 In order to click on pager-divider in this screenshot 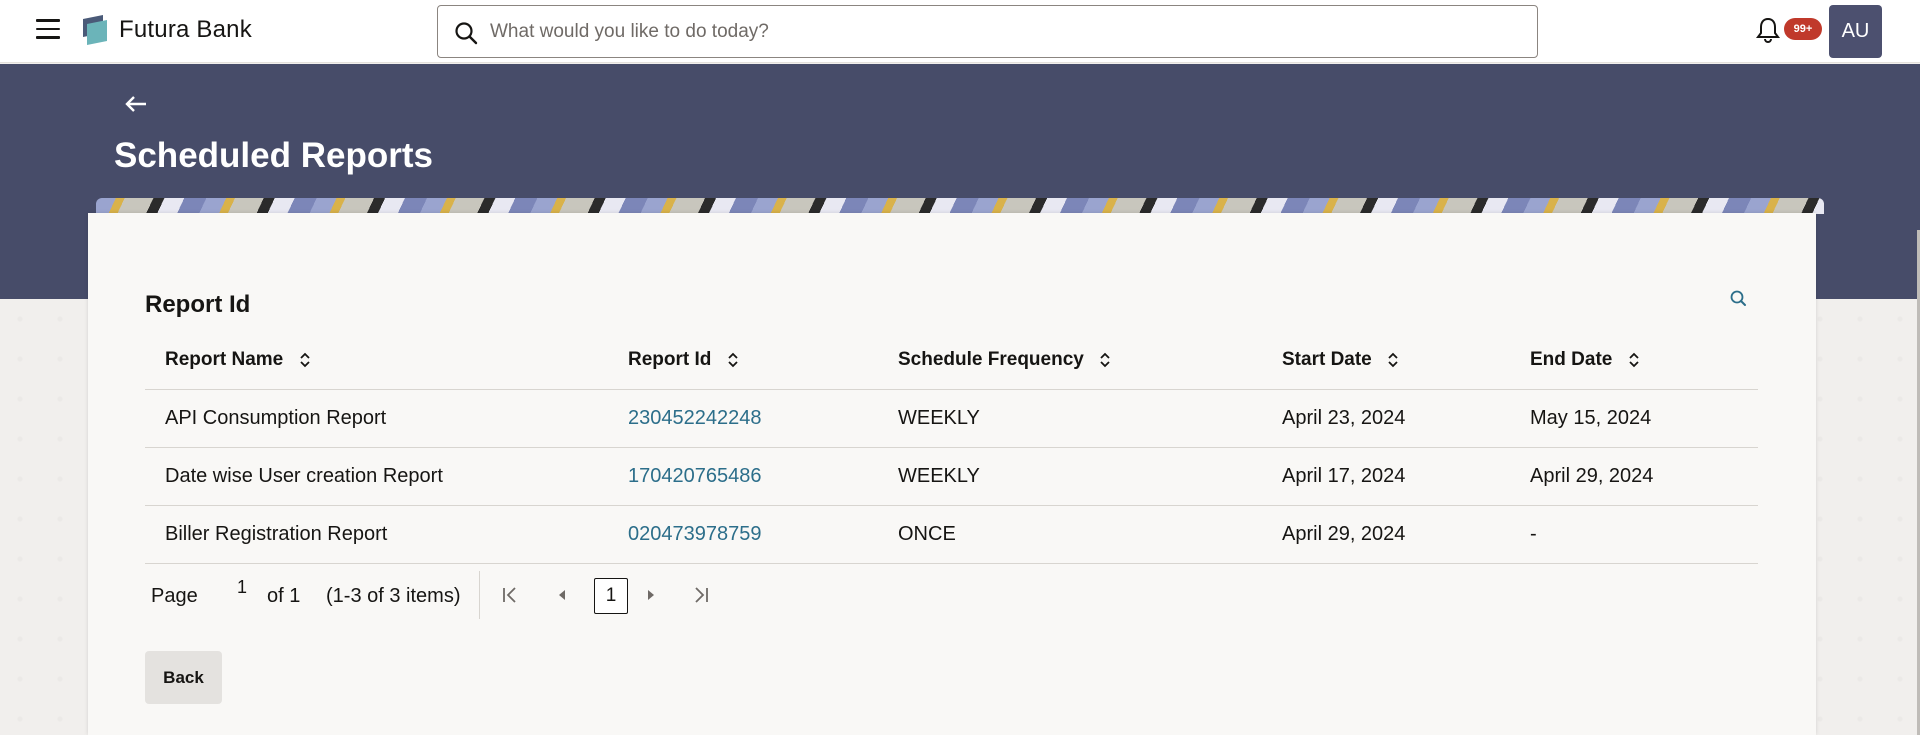, I will do `click(479, 595)`.